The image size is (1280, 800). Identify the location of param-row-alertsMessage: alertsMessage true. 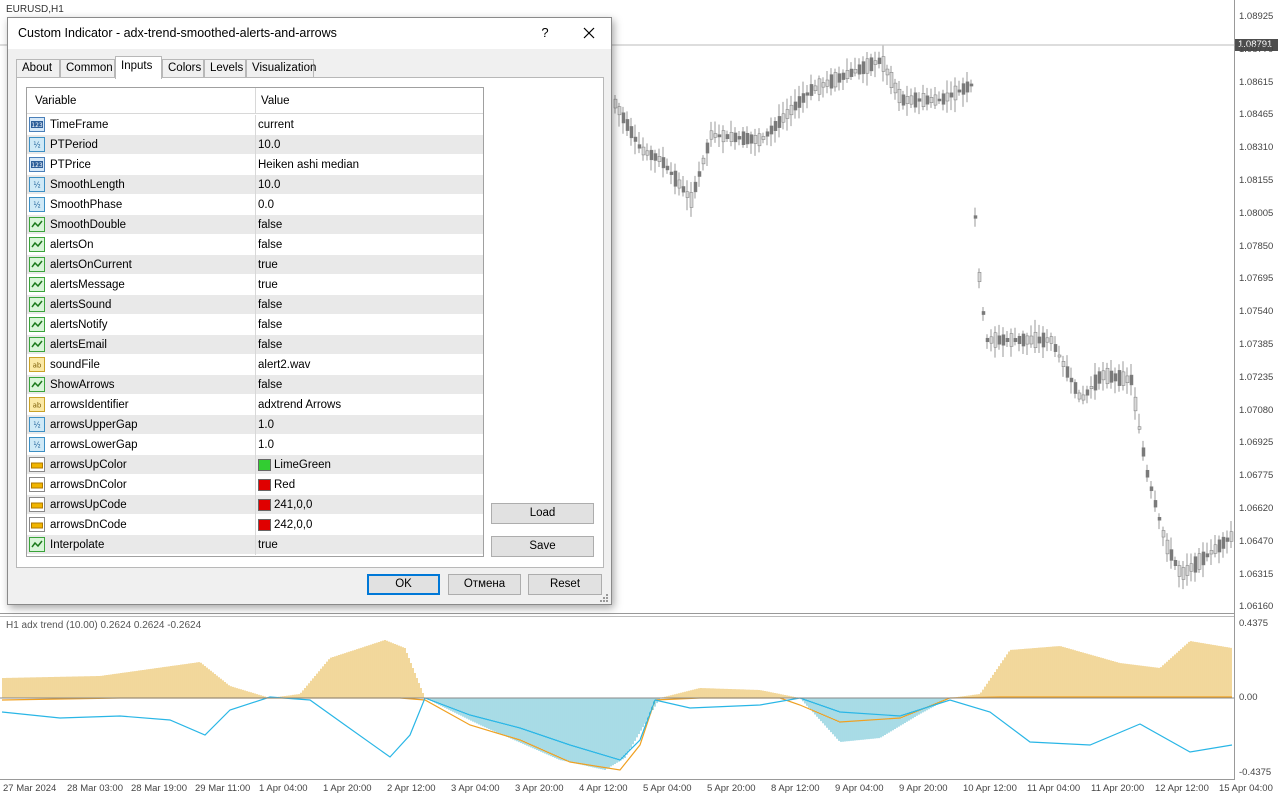
(255, 285).